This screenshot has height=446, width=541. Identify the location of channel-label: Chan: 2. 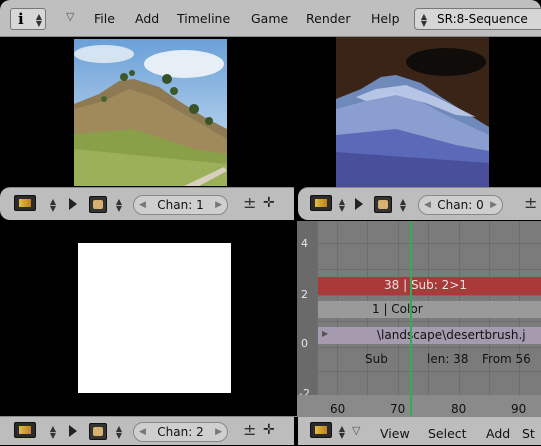
(180, 432).